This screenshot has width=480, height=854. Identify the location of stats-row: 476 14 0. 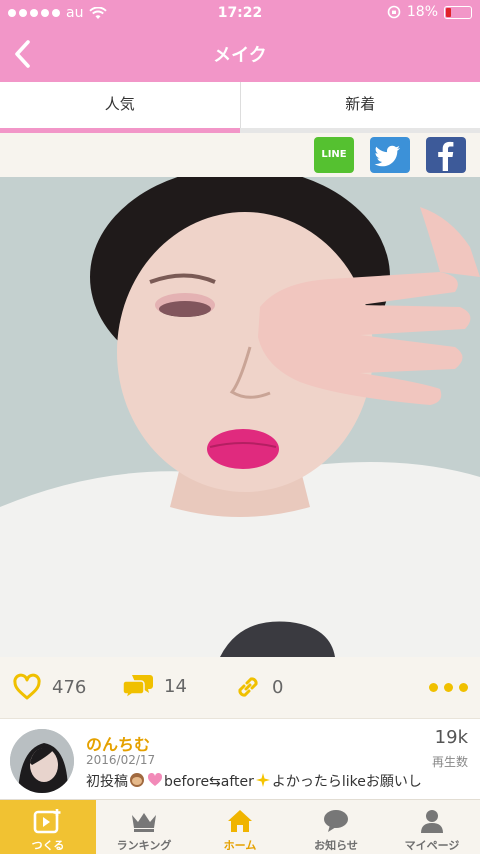
(240, 688).